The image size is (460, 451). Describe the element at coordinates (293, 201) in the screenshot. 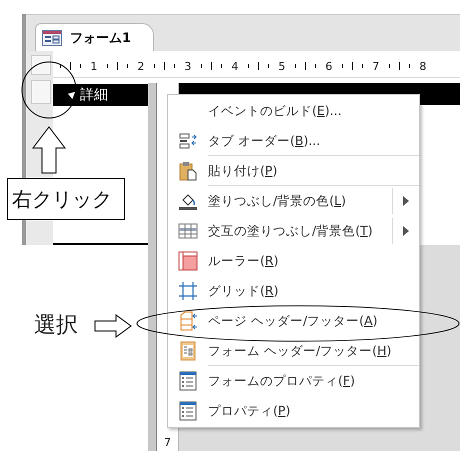

I see `menu-item: 塗りつぶし/背景の色(L)` at that location.